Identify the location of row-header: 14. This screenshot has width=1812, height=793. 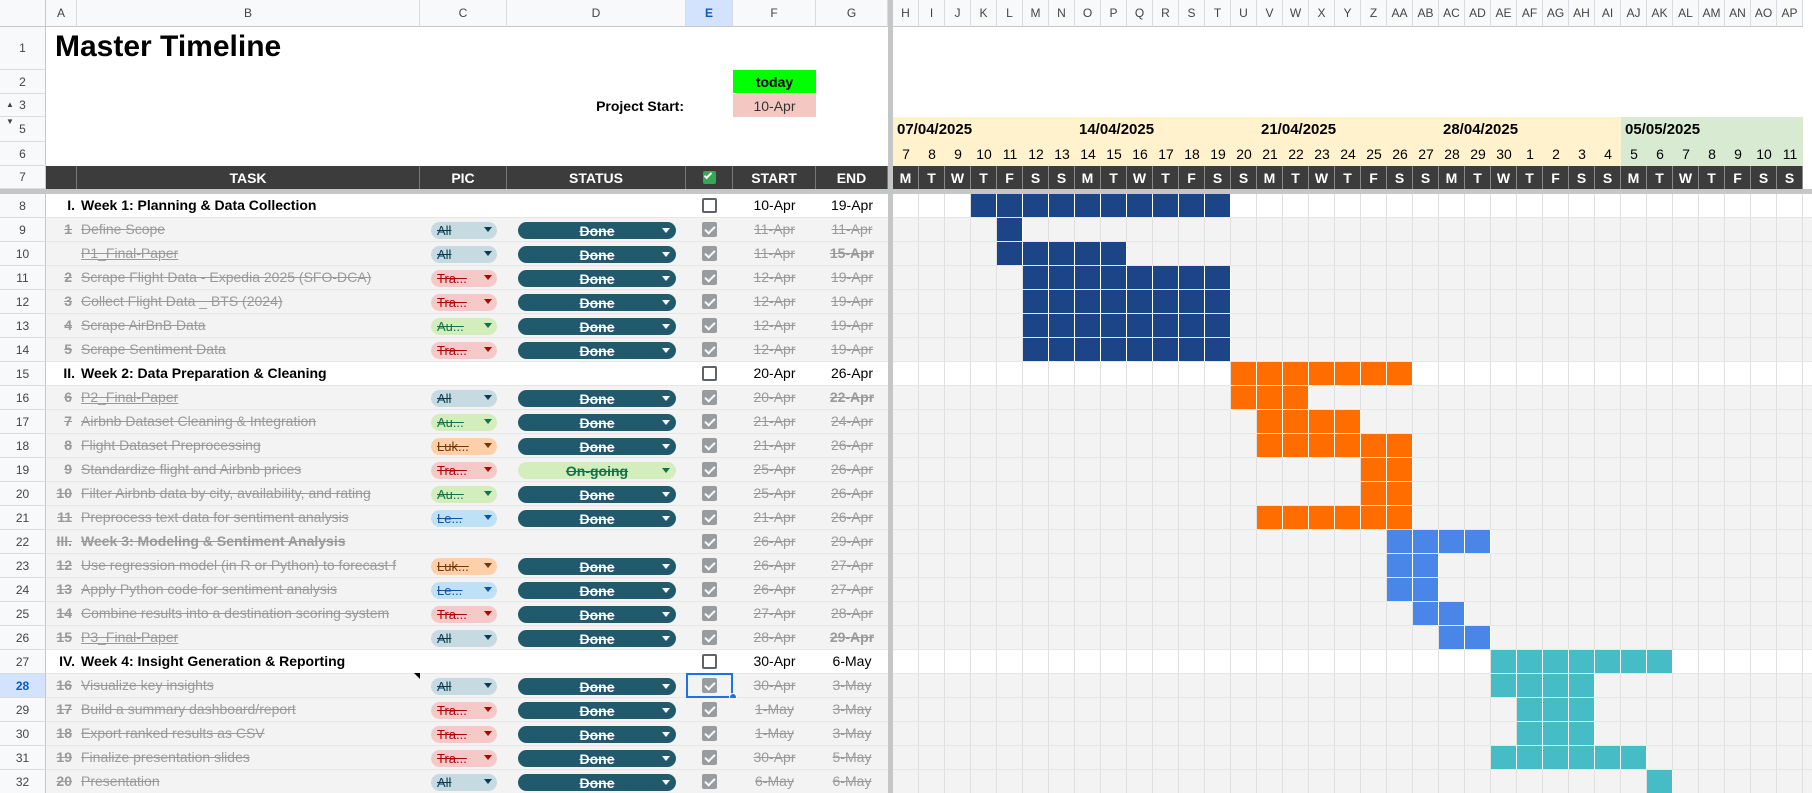
(23, 350).